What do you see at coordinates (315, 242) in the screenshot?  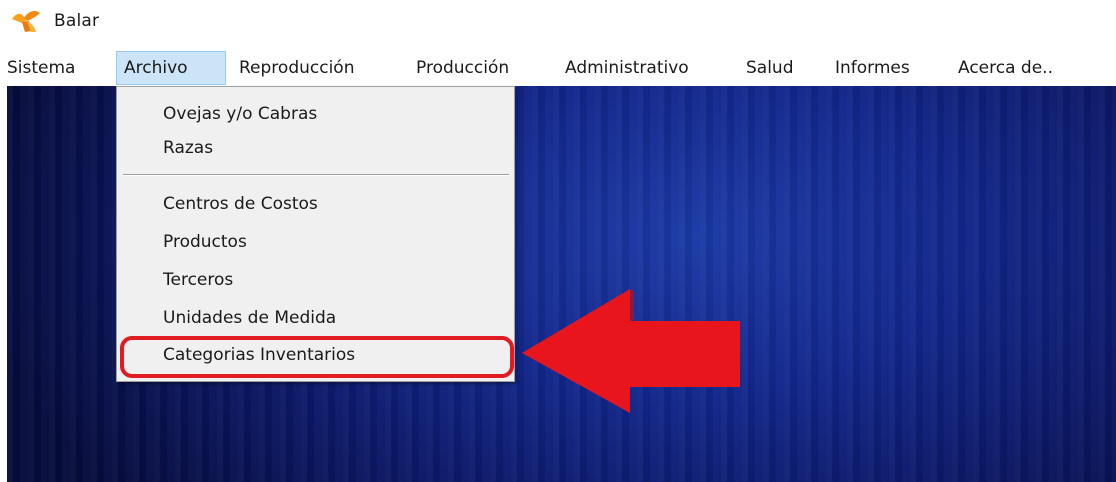 I see `menu-item-productos: Productos` at bounding box center [315, 242].